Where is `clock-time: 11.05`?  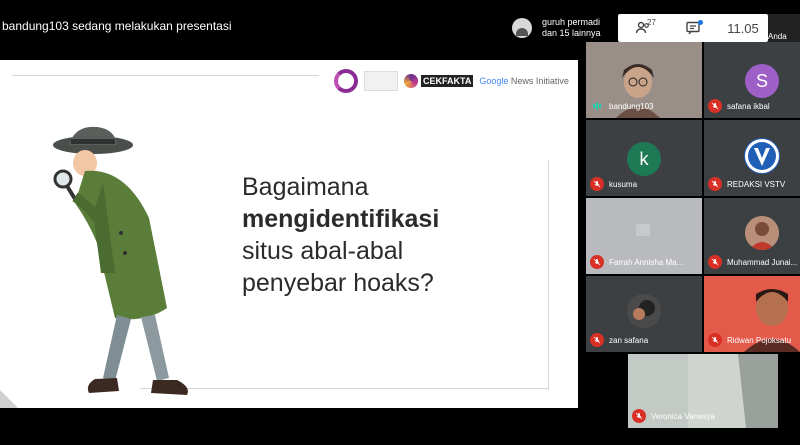 clock-time: 11.05 is located at coordinates (743, 28).